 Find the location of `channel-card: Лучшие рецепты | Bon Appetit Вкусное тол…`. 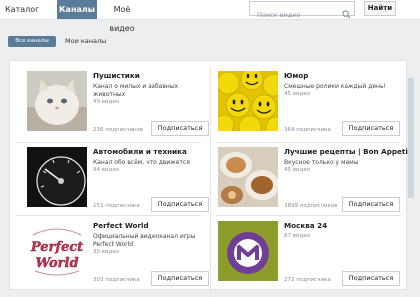

channel-card: Лучшие рецепты | Bon Appetit Вкусное тол… is located at coordinates (314, 183).